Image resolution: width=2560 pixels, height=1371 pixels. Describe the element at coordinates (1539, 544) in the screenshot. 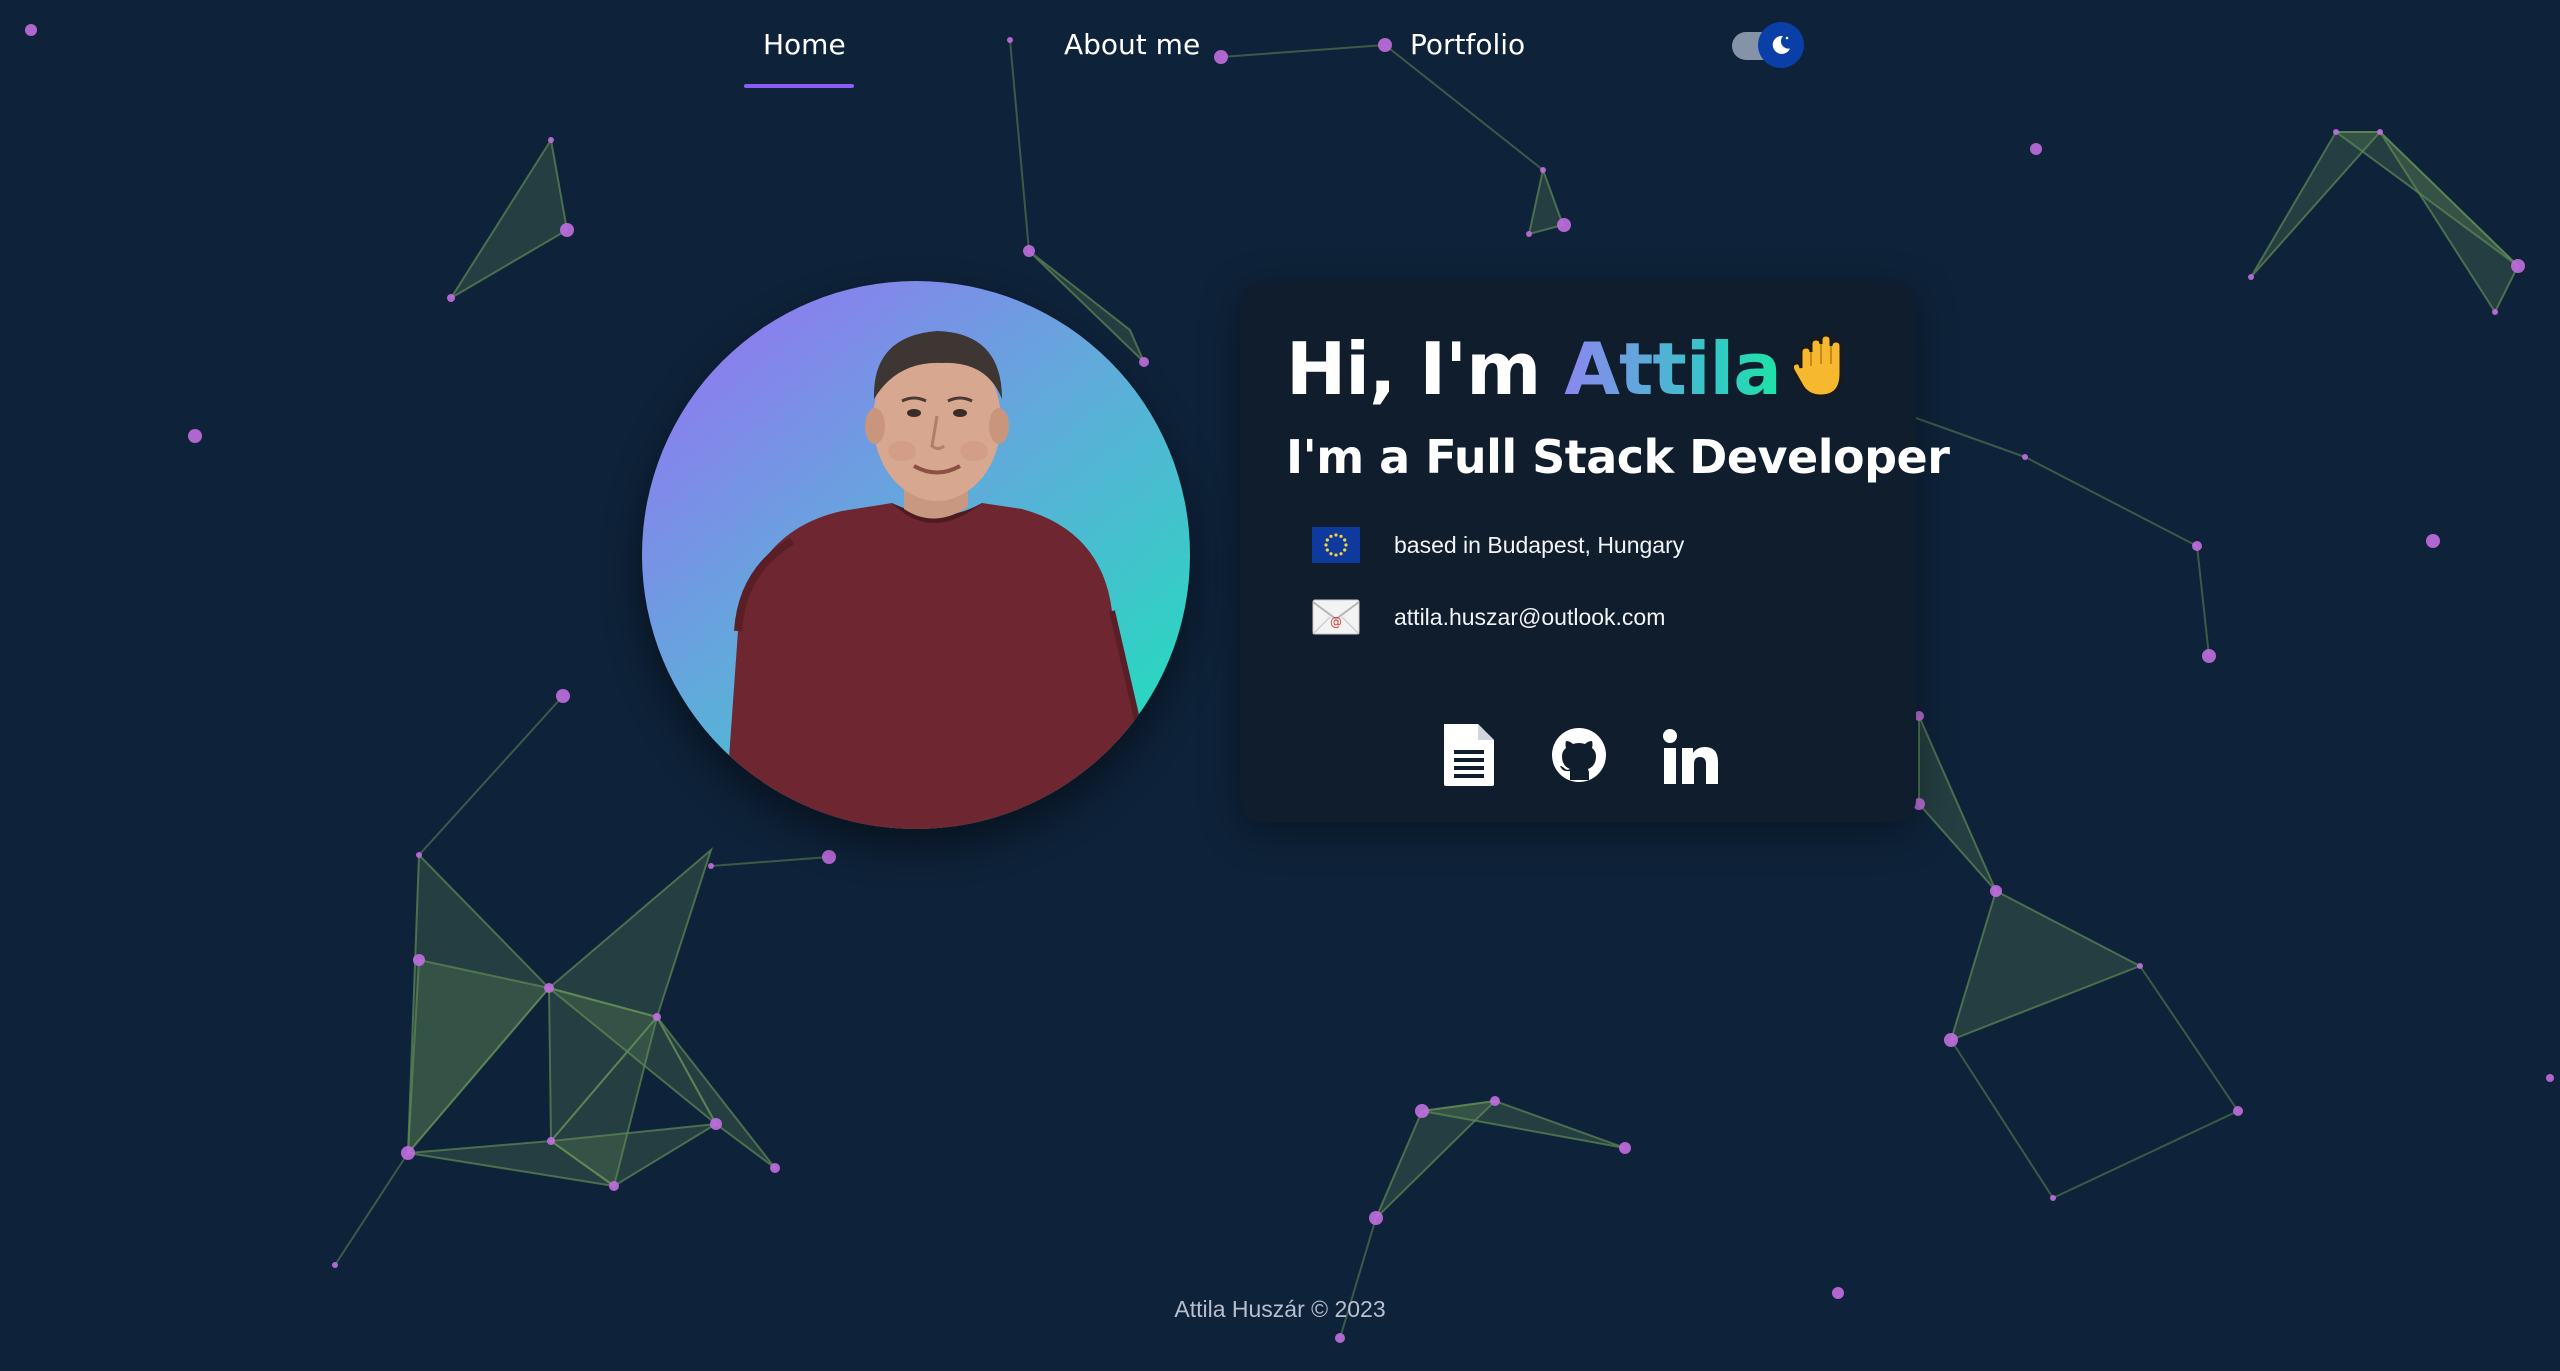

I see `location-text: based in Budapest, Hungary` at that location.